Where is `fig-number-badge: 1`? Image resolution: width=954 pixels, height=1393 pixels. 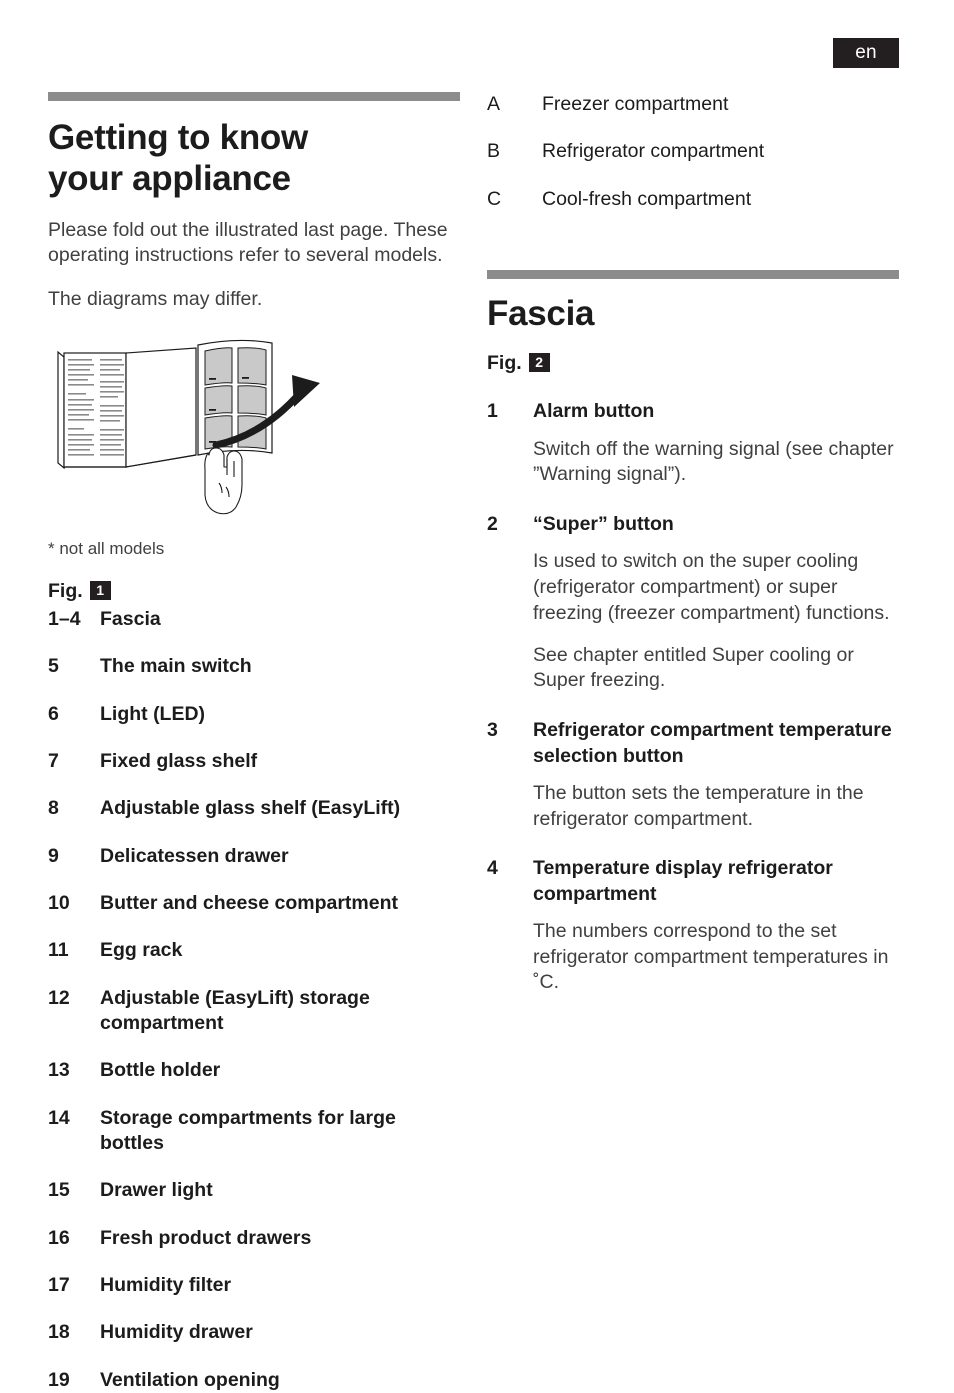 fig-number-badge: 1 is located at coordinates (100, 590).